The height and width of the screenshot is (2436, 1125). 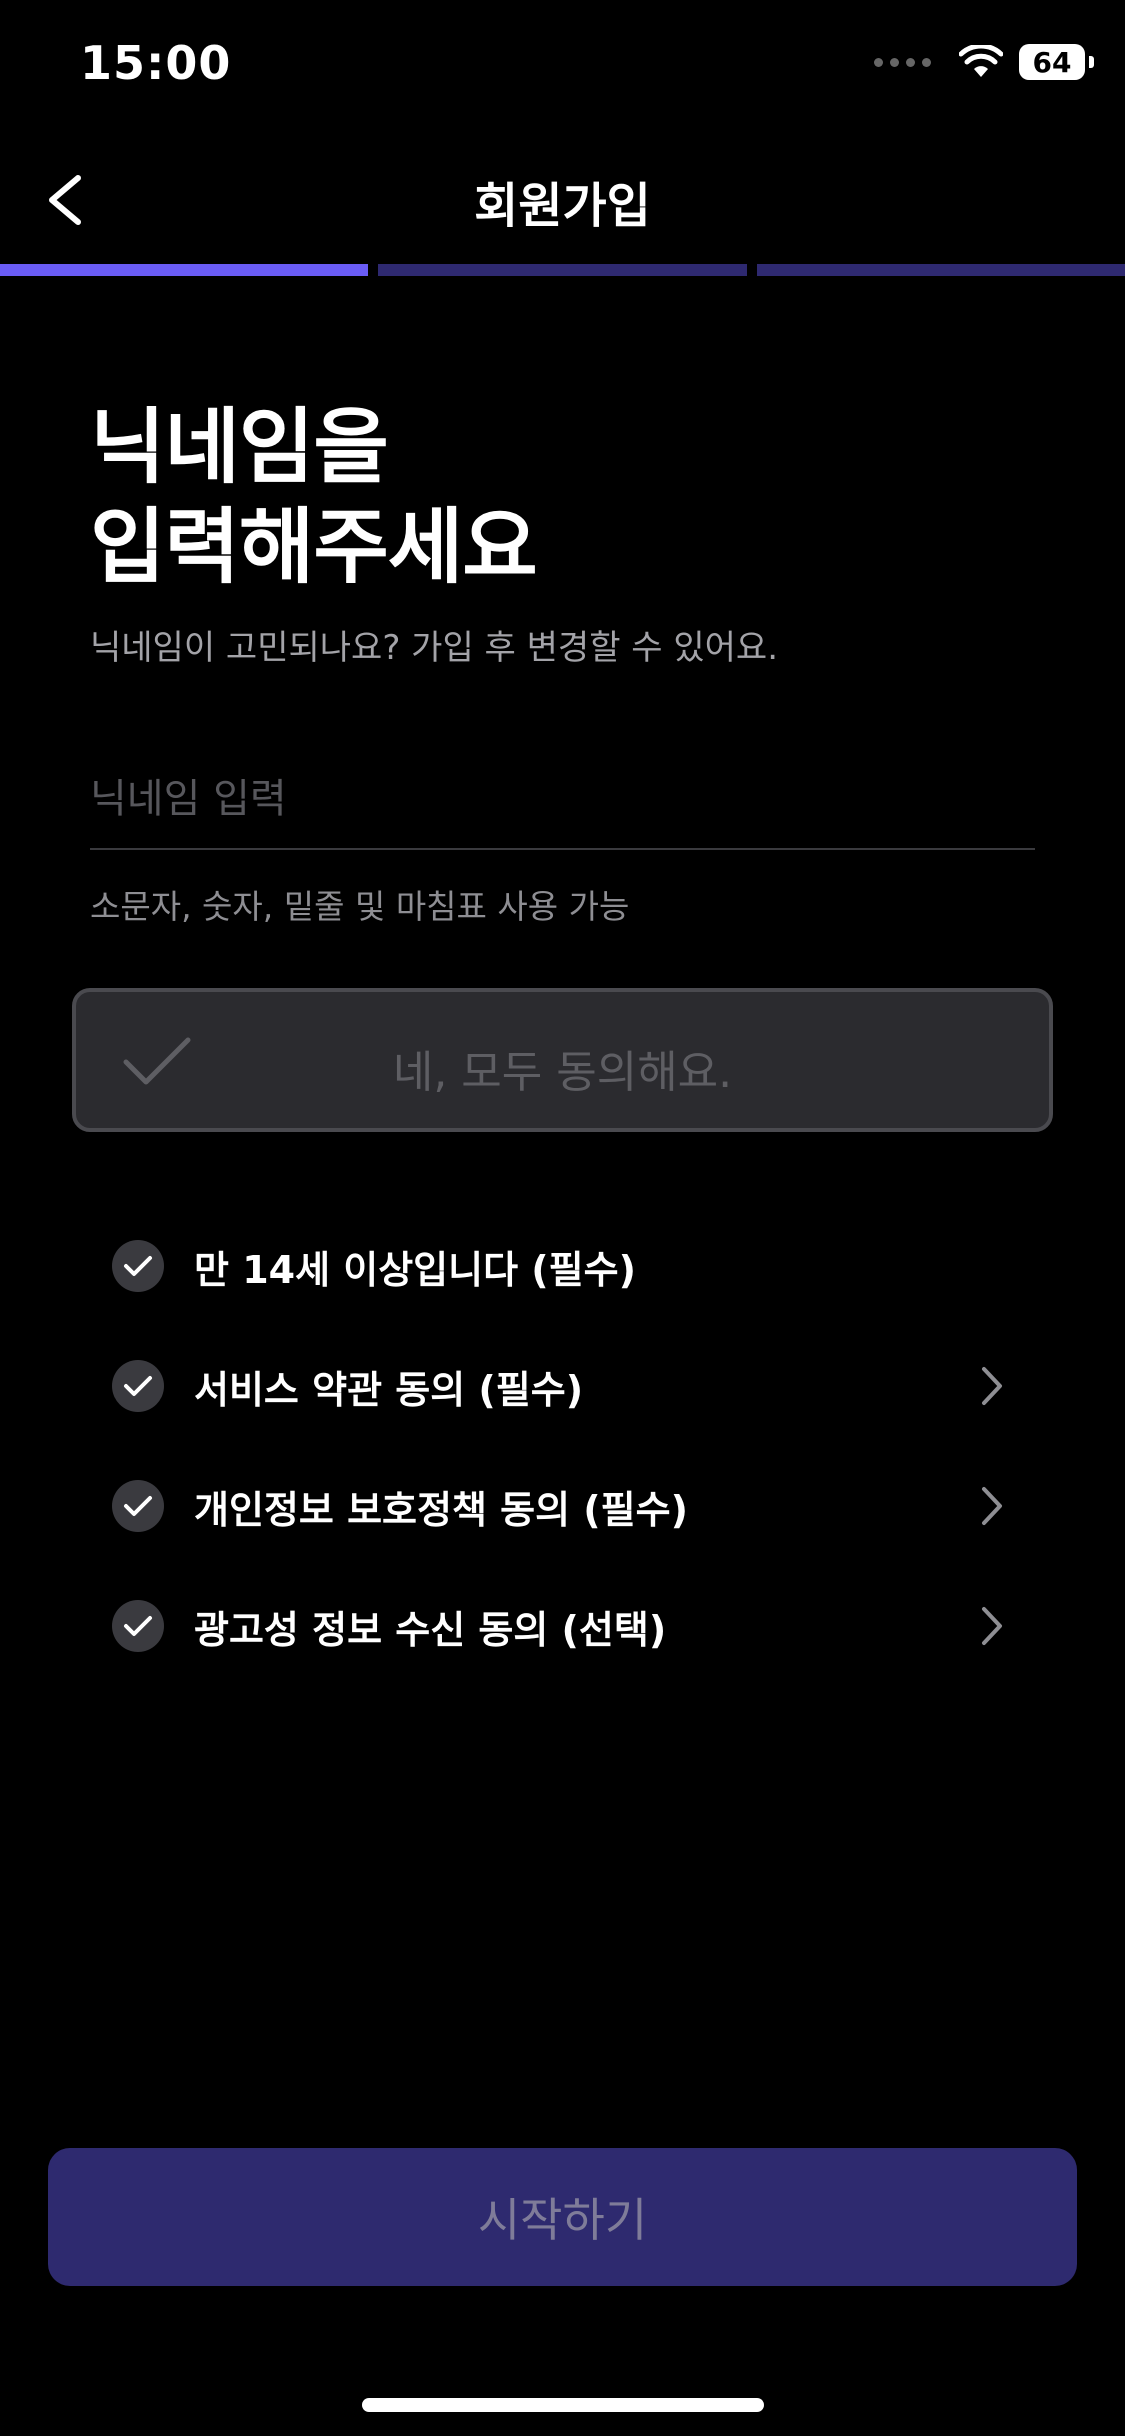 I want to click on home-indicator, so click(x=563, y=2405).